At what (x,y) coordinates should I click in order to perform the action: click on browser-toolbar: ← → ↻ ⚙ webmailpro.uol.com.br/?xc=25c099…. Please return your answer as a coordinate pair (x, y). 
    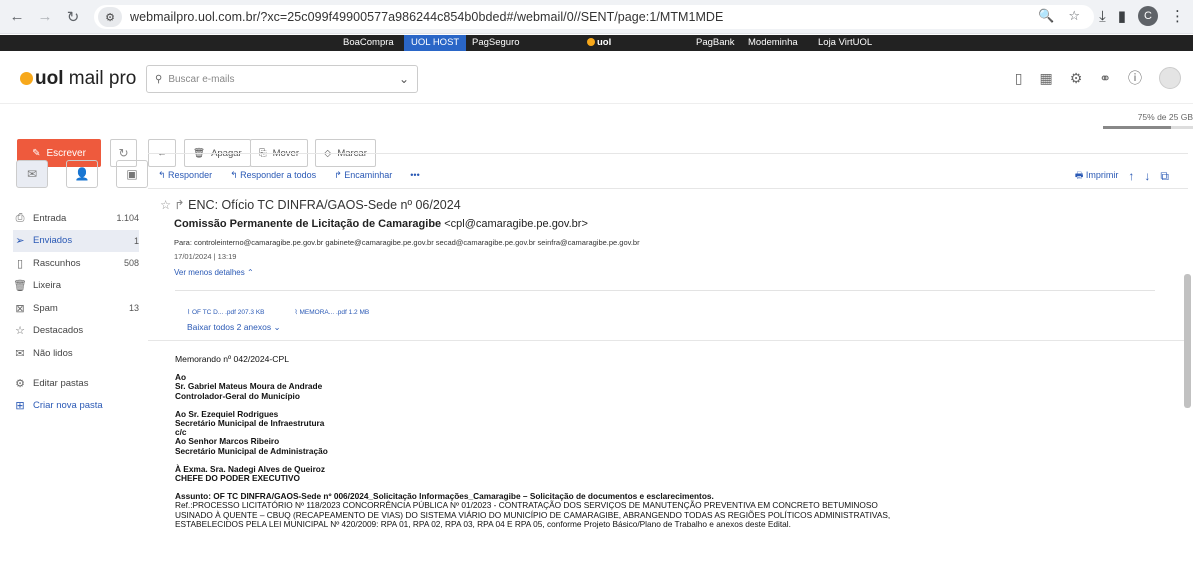
    Looking at the image, I should click on (596, 17).